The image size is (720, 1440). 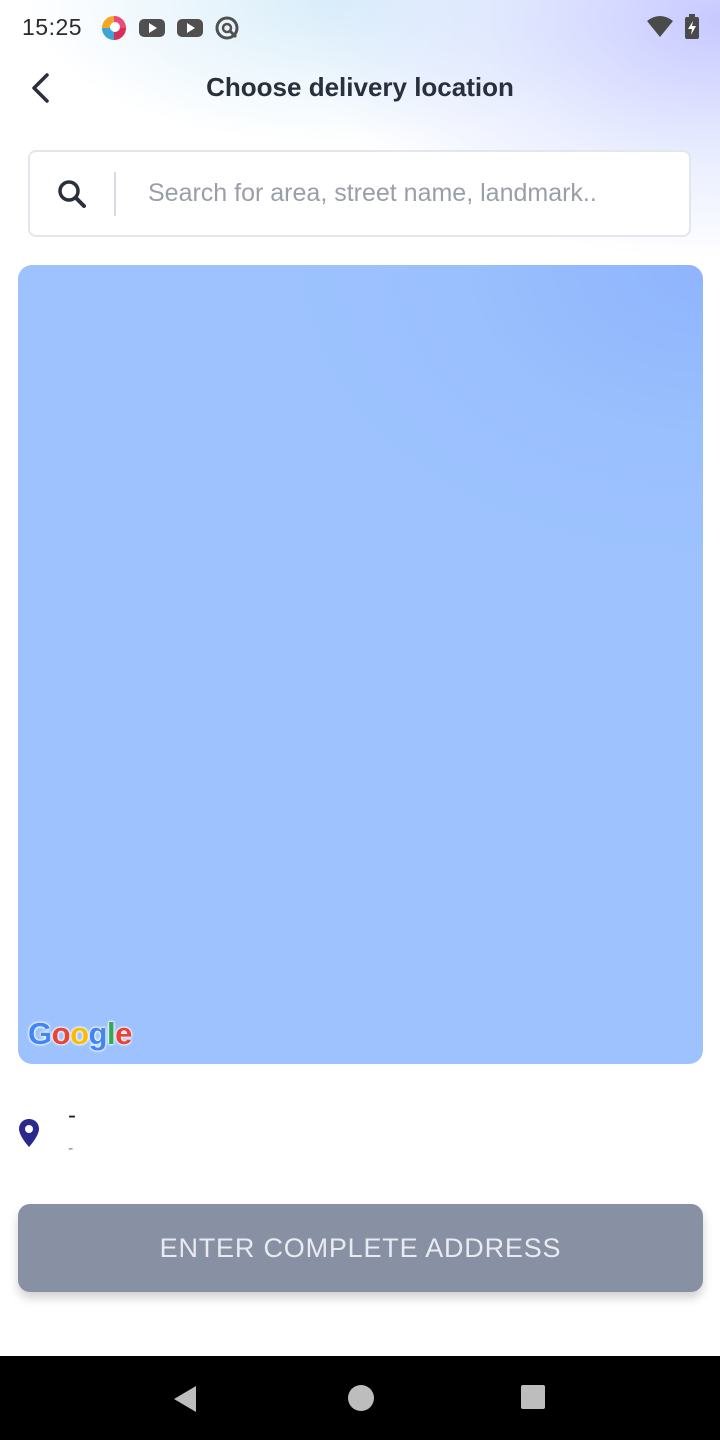 I want to click on system-navigation-bar, so click(x=360, y=1398).